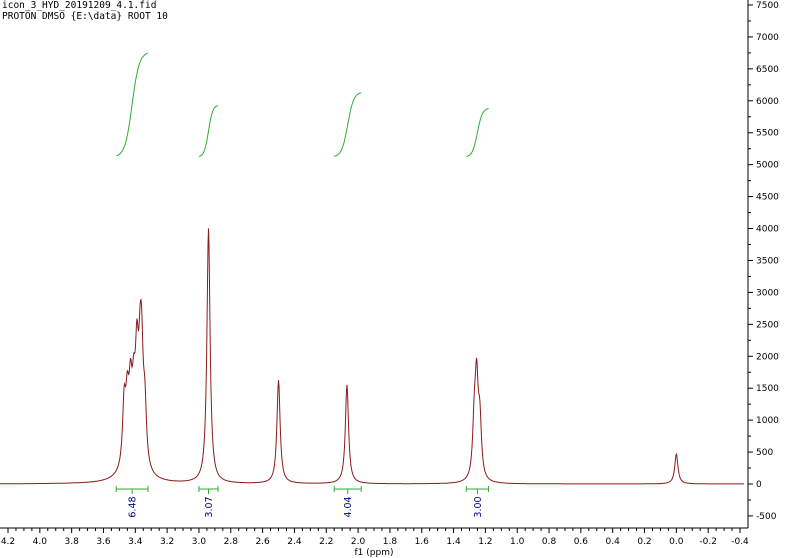  Describe the element at coordinates (613, 542) in the screenshot. I see `x-tick-label: 0.4` at that location.